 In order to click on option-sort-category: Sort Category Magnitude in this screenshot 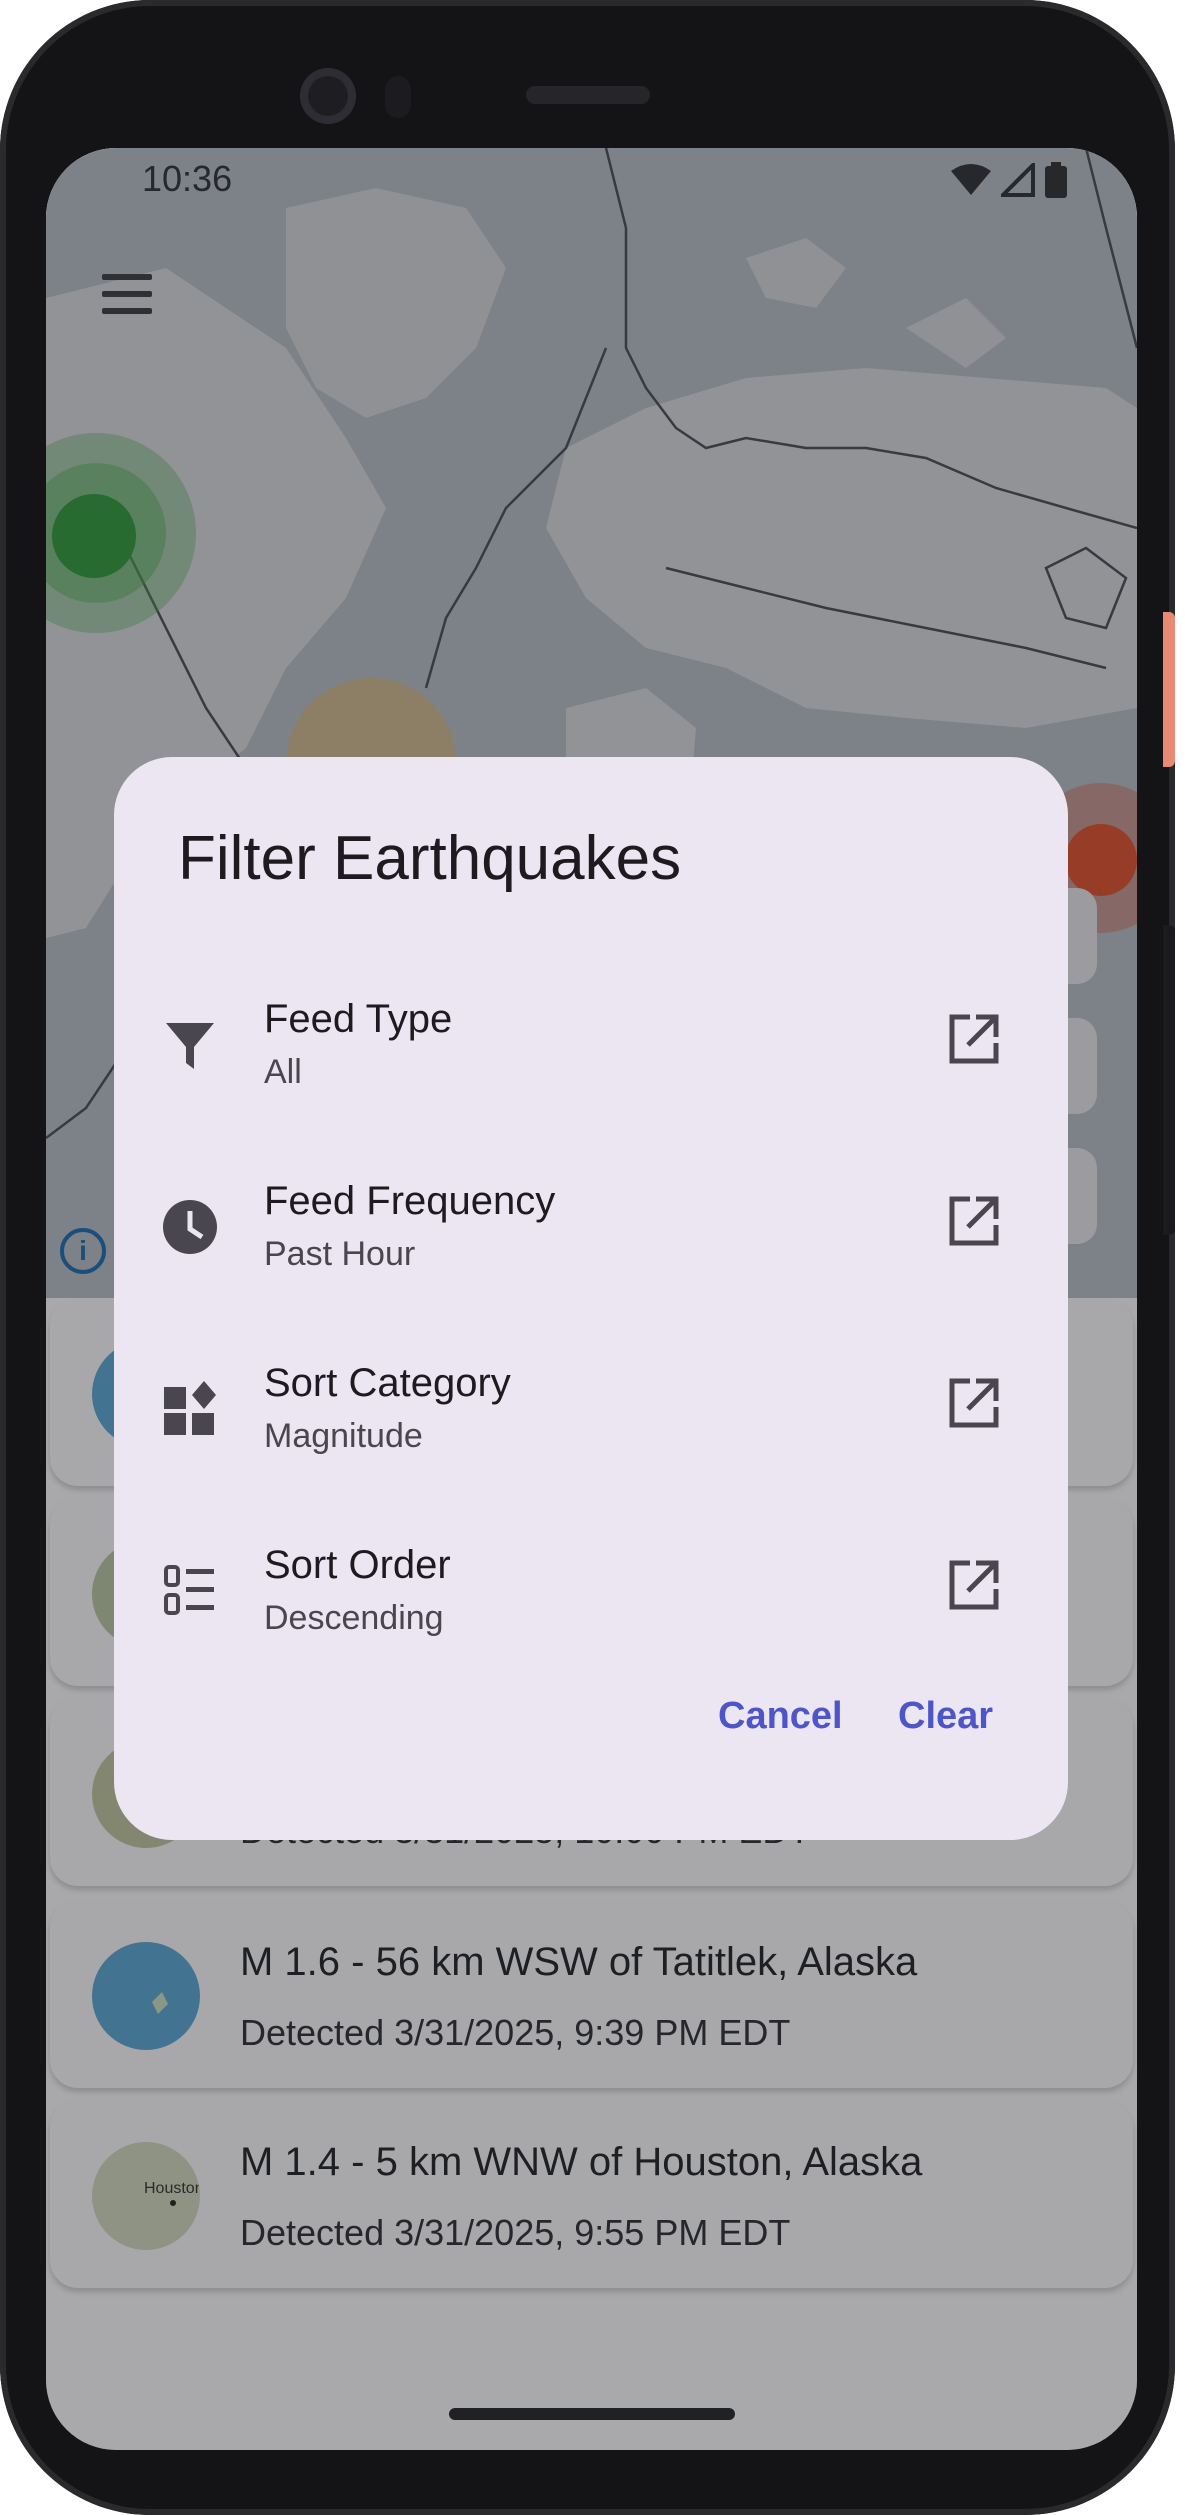, I will do `click(591, 1424)`.